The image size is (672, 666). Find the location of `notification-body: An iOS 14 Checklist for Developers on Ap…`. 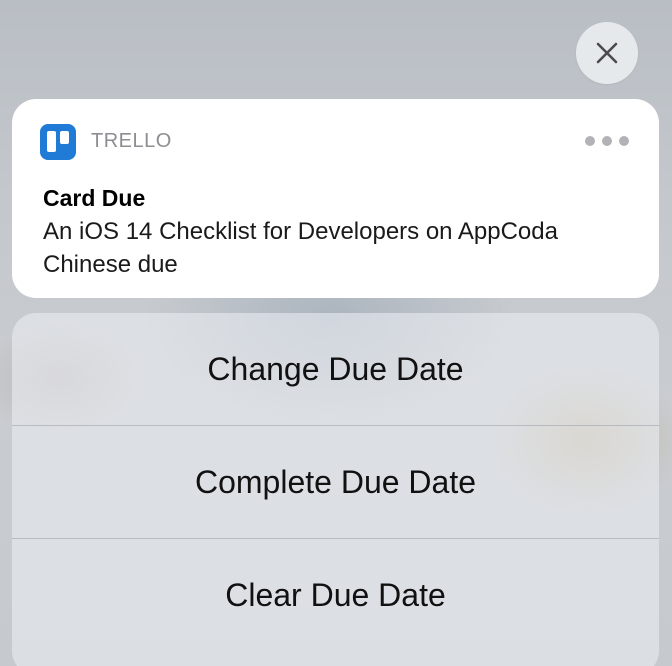

notification-body: An iOS 14 Checklist for Developers on Ap… is located at coordinates (300, 248).